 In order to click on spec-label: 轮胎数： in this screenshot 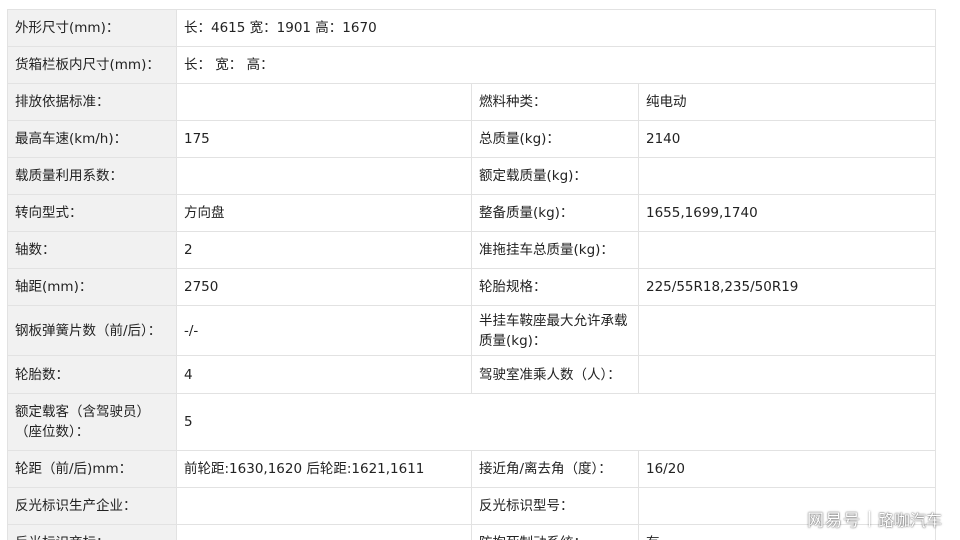, I will do `click(92, 374)`.